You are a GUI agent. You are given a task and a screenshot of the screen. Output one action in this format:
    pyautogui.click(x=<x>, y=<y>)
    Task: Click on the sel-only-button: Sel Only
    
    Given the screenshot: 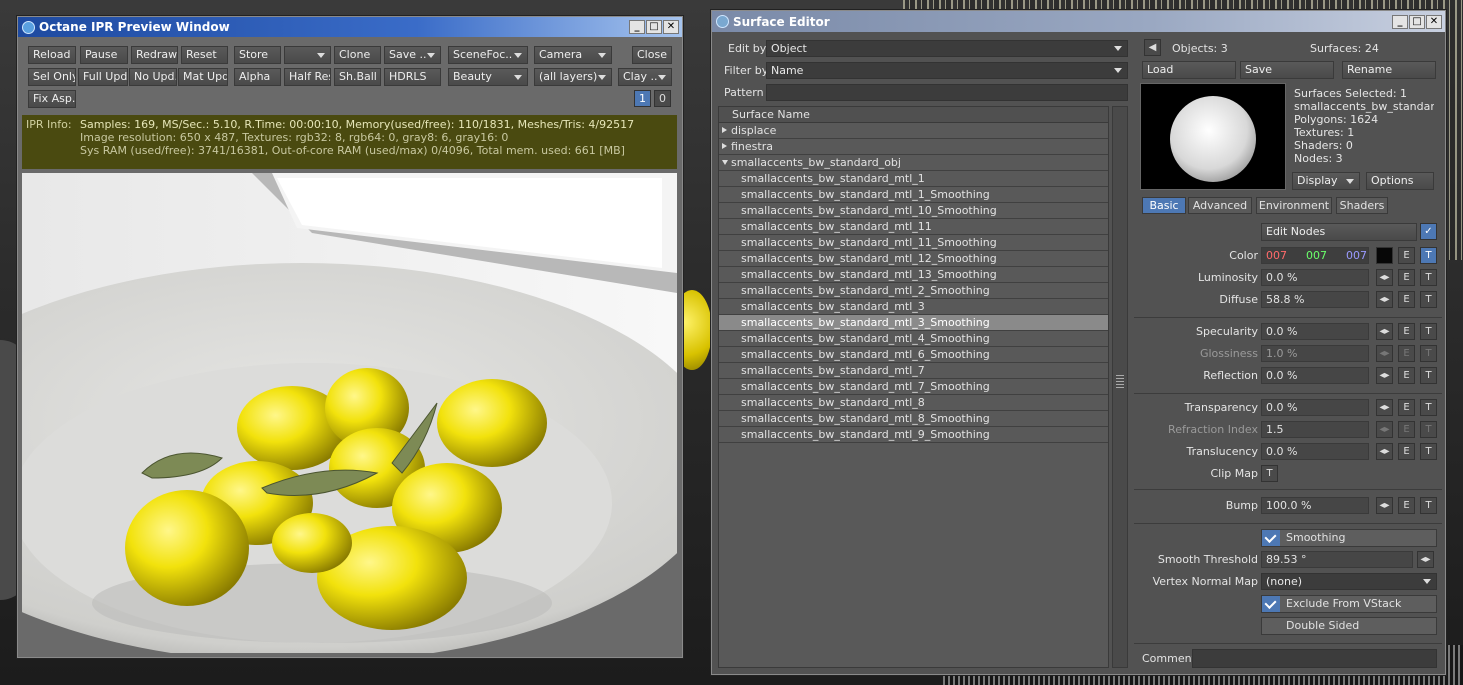 What is the action you would take?
    pyautogui.click(x=52, y=77)
    